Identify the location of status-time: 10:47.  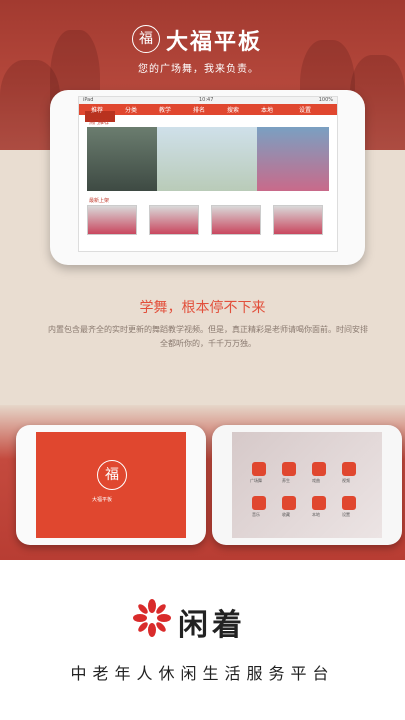
(206, 100).